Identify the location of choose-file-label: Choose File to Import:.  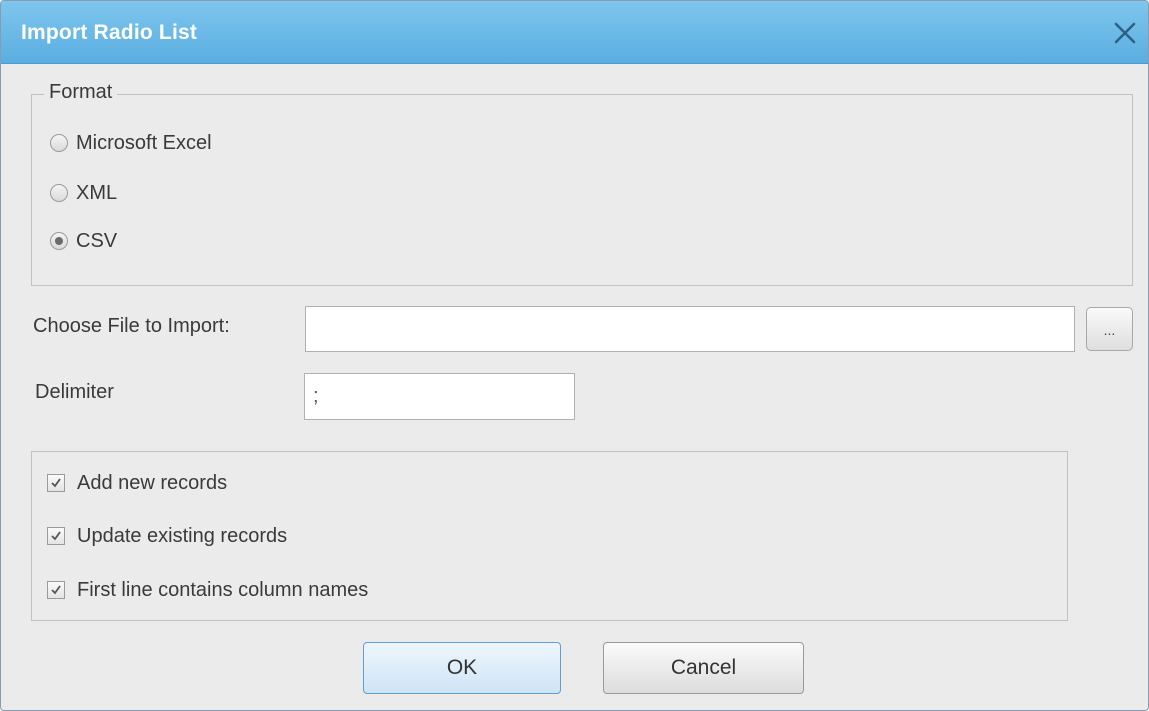
(131, 326).